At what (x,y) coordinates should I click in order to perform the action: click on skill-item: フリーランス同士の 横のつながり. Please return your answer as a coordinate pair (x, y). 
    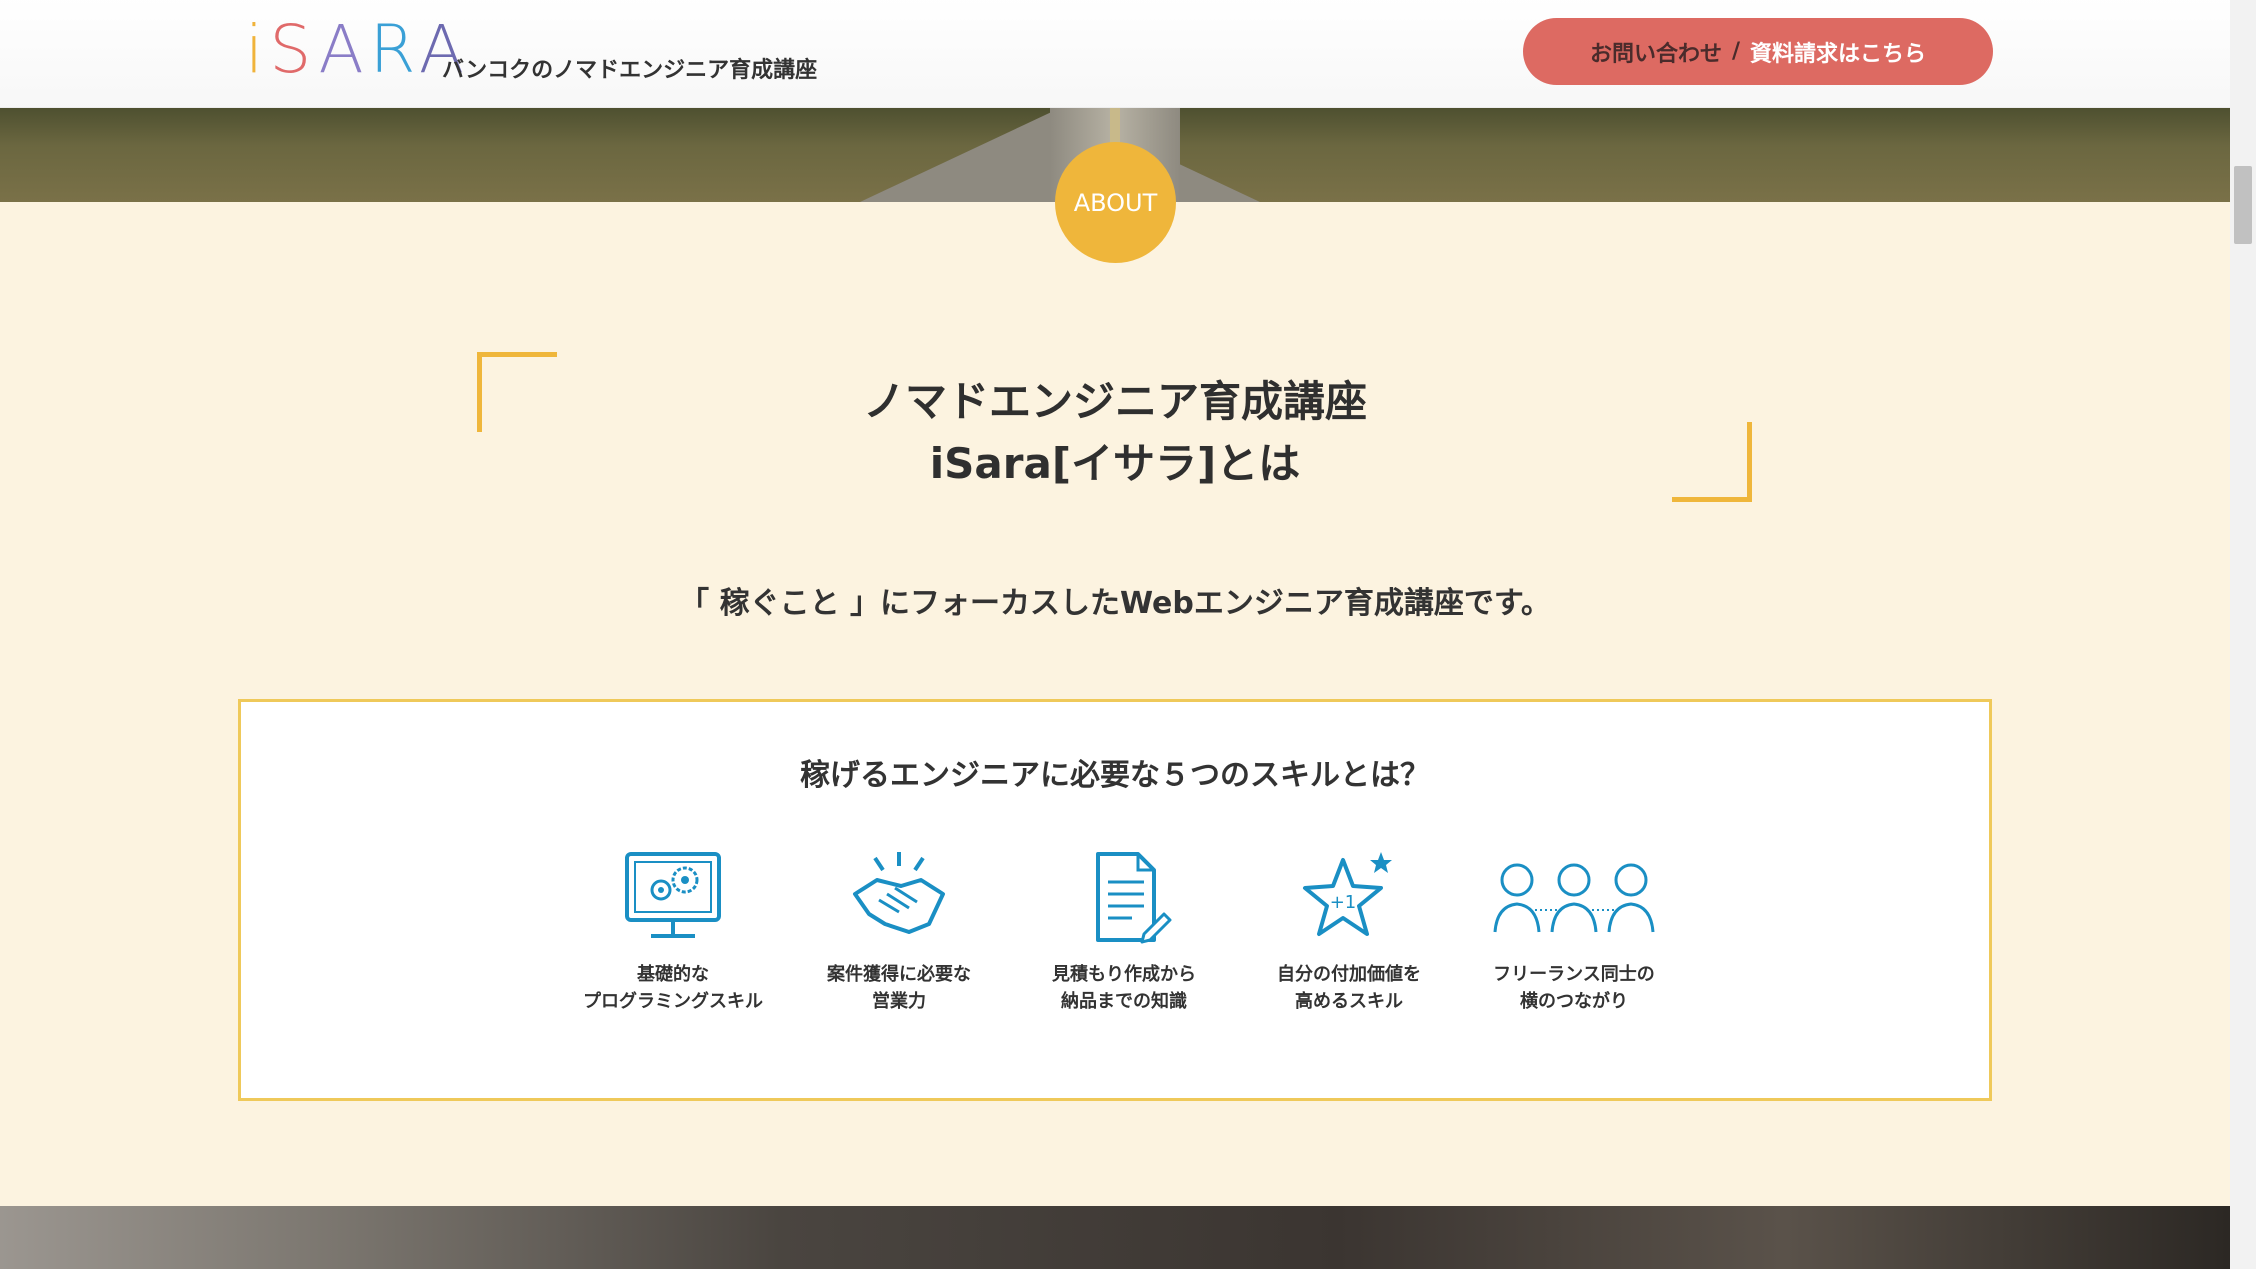
    Looking at the image, I should click on (1574, 932).